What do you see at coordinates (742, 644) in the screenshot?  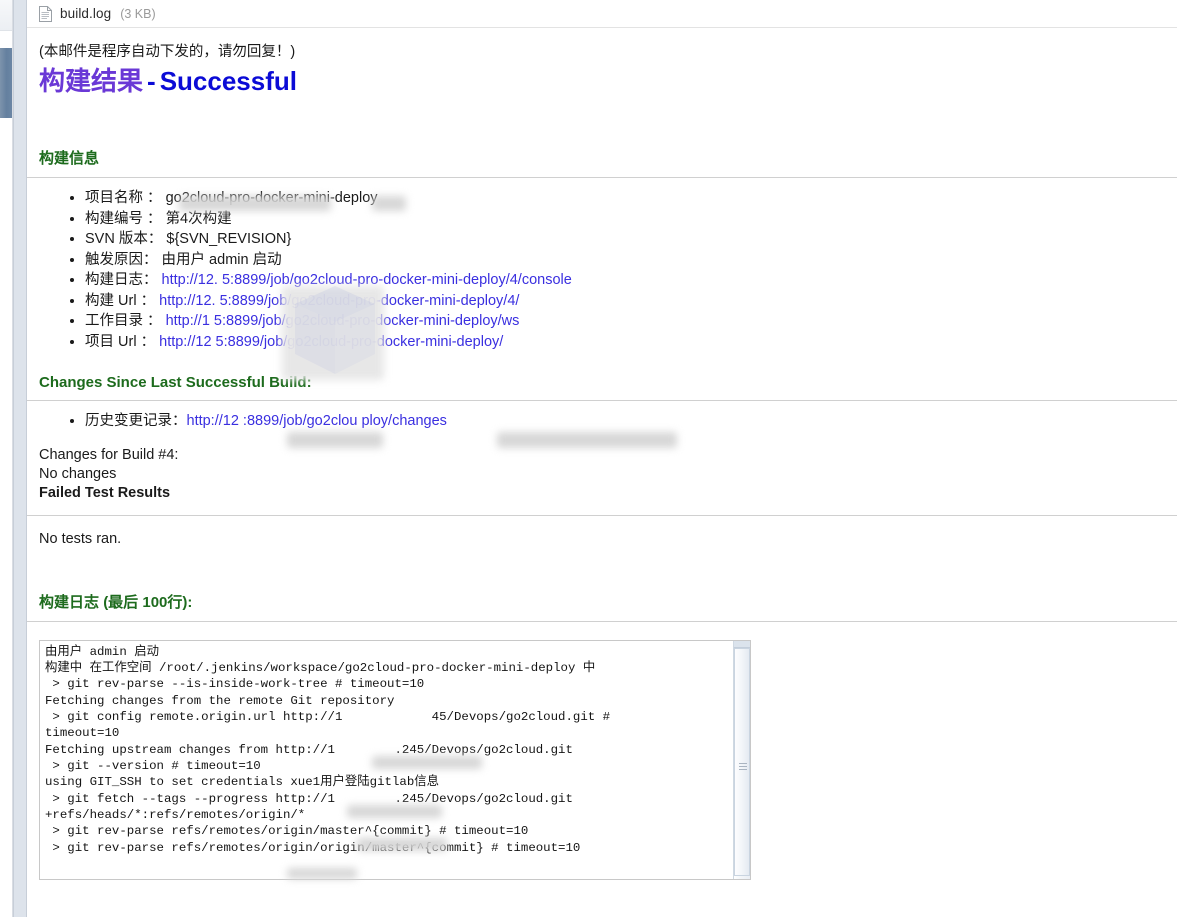 I see `console-scrollbar-track` at bounding box center [742, 644].